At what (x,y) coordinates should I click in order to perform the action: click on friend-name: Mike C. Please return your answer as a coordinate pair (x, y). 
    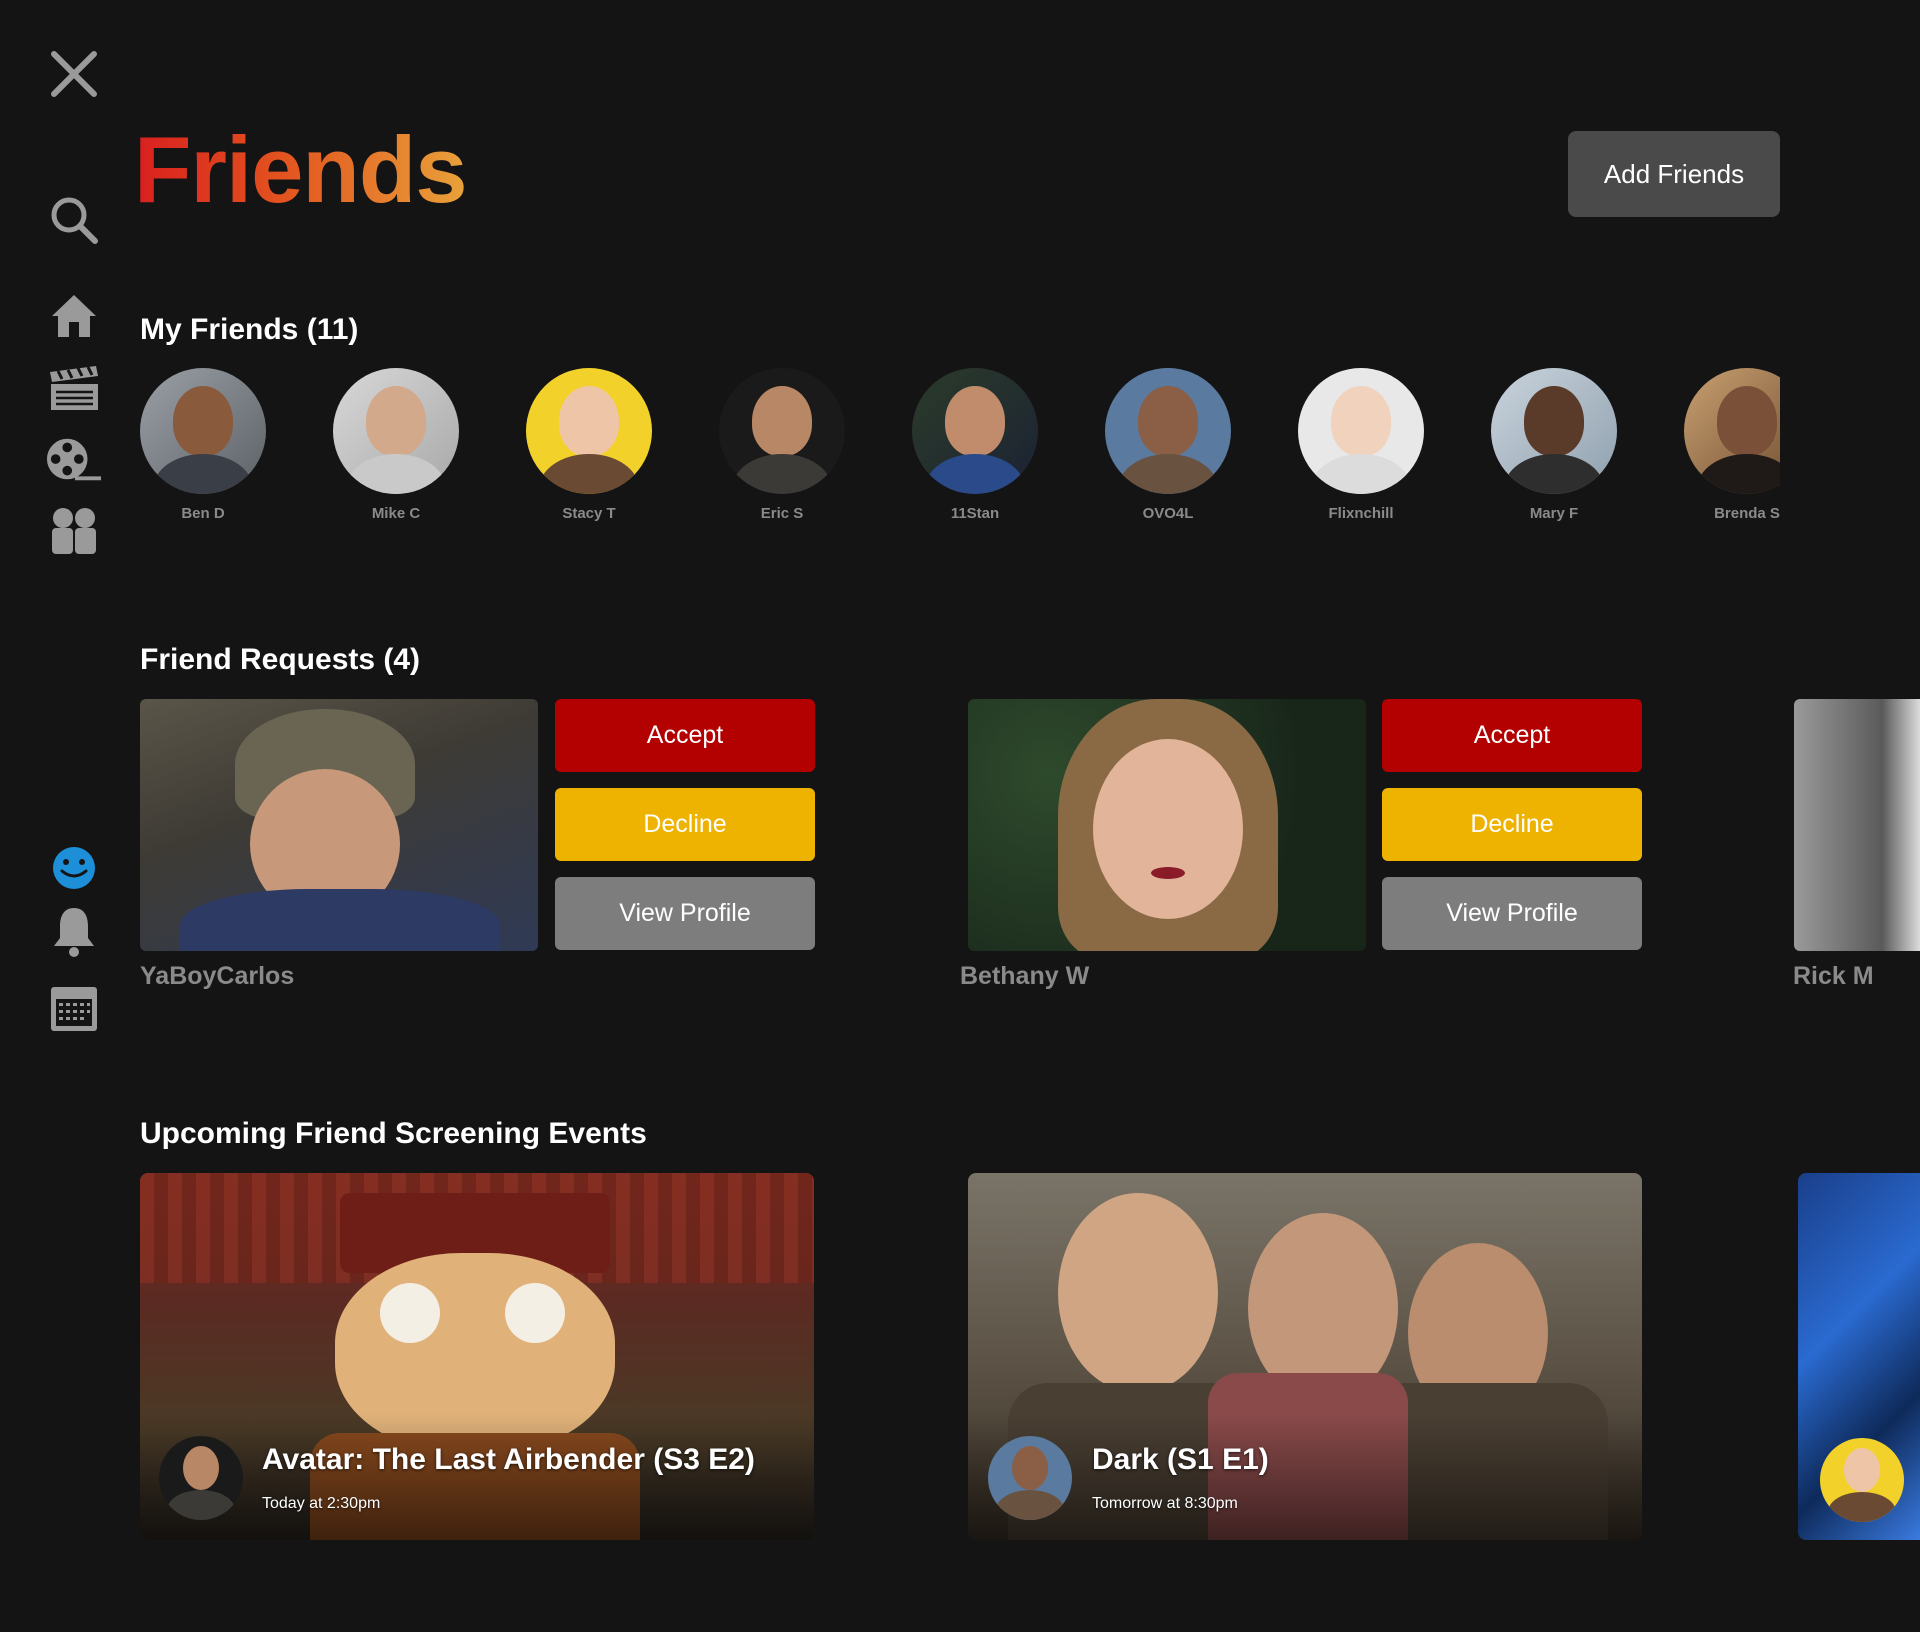
    Looking at the image, I should click on (396, 513).